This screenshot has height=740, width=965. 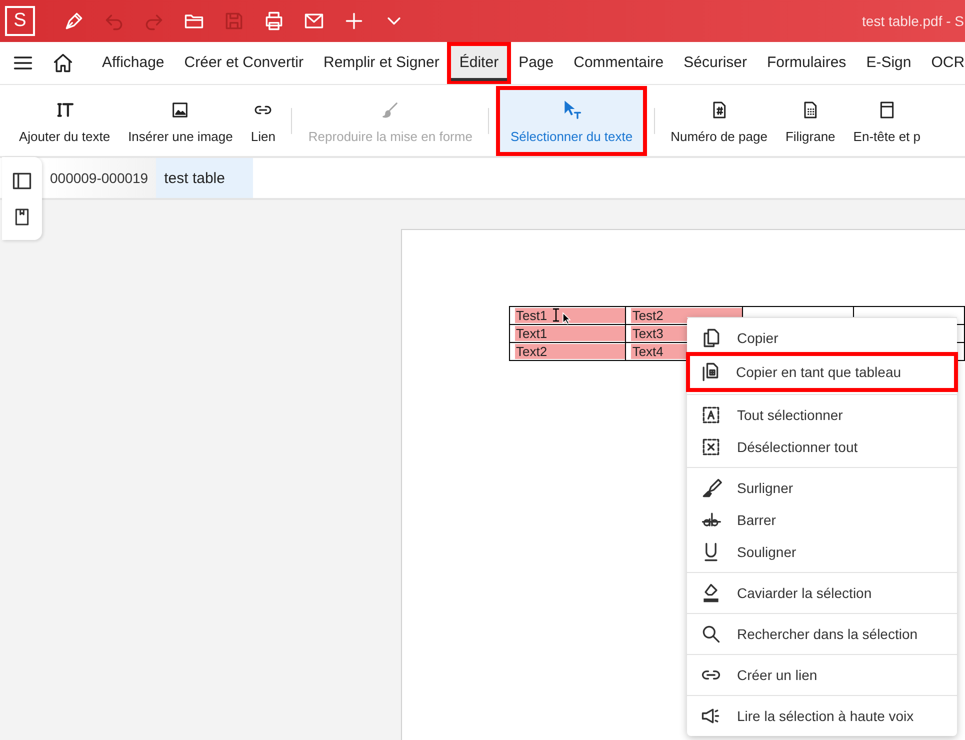 I want to click on selection-highlight: Text1, so click(x=570, y=333).